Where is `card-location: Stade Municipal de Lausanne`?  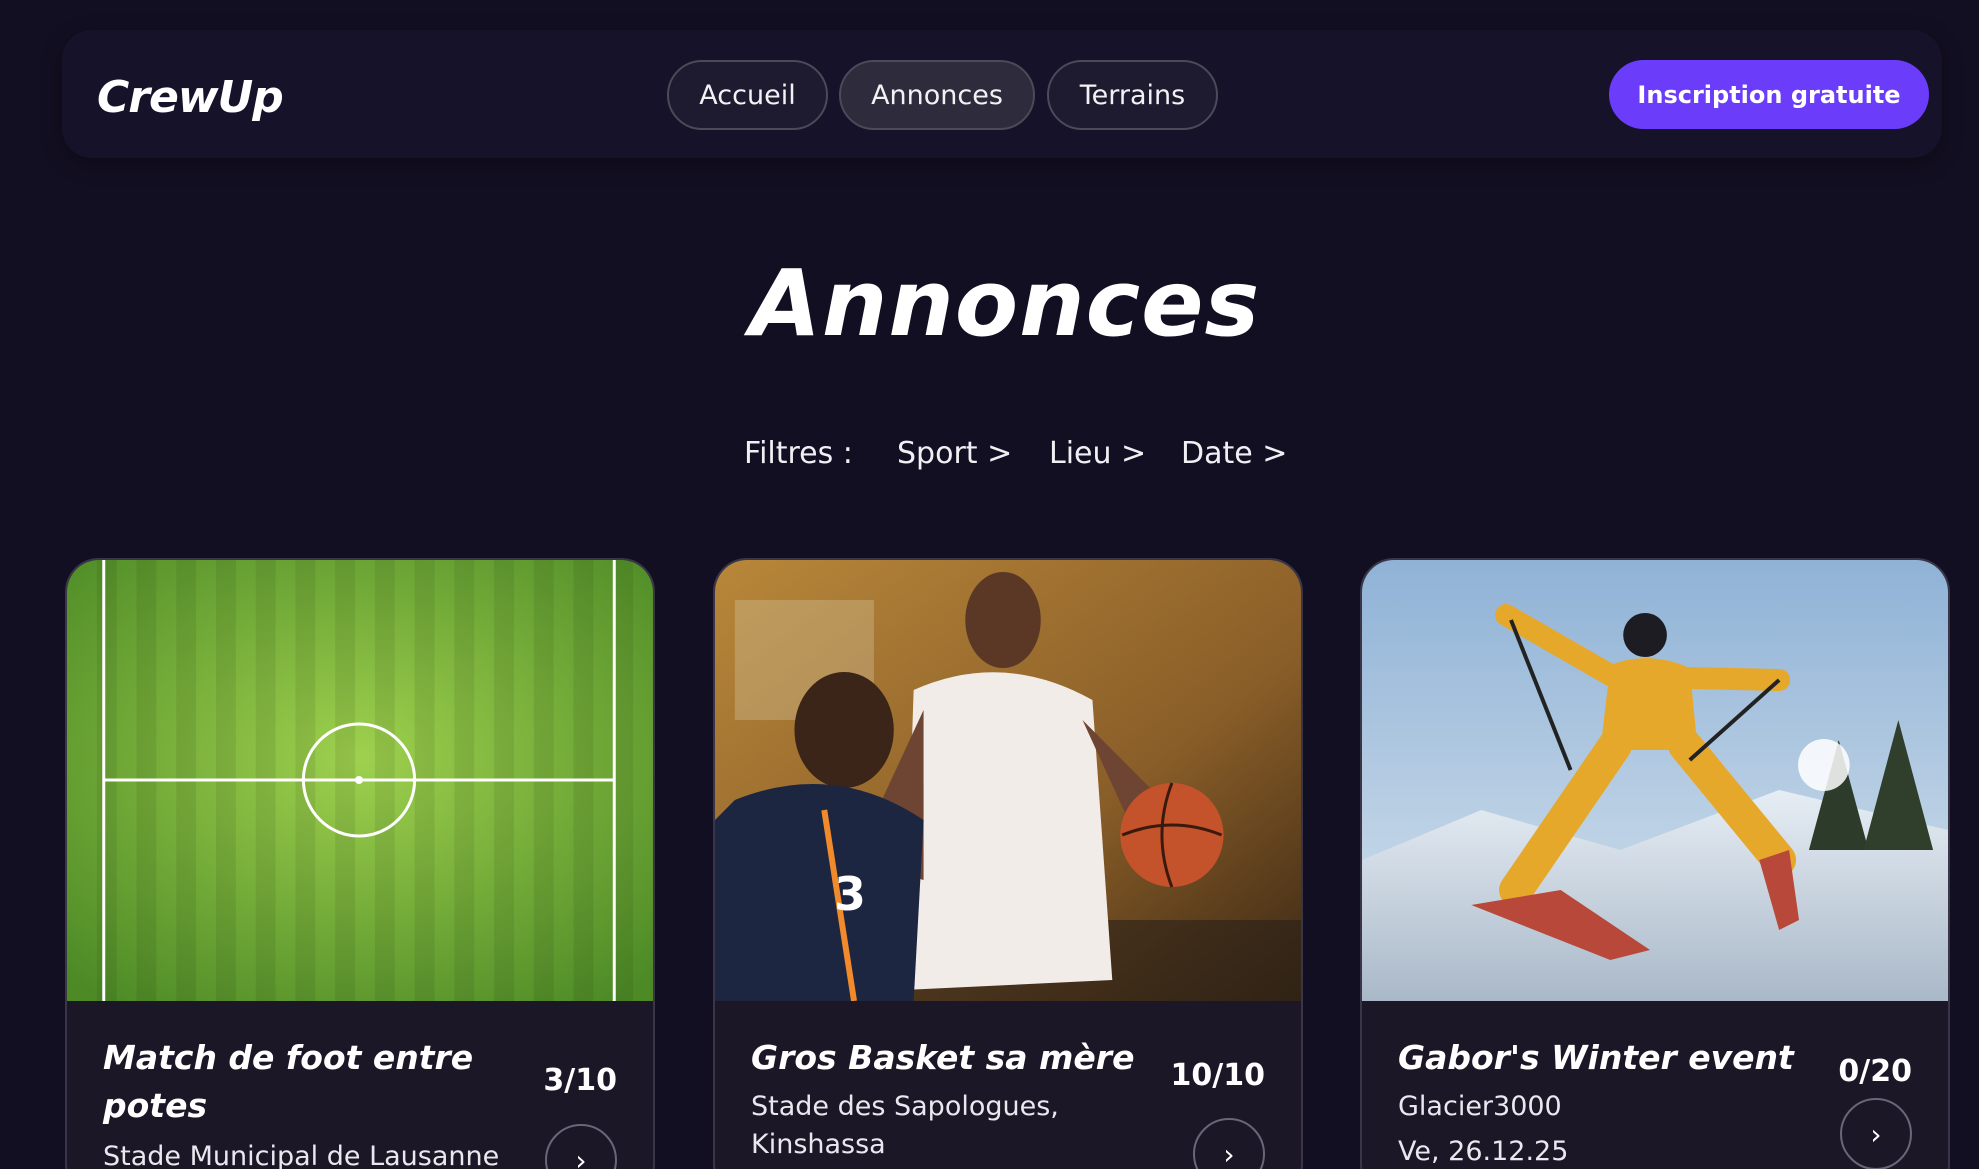
card-location: Stade Municipal de Lausanne is located at coordinates (301, 1155).